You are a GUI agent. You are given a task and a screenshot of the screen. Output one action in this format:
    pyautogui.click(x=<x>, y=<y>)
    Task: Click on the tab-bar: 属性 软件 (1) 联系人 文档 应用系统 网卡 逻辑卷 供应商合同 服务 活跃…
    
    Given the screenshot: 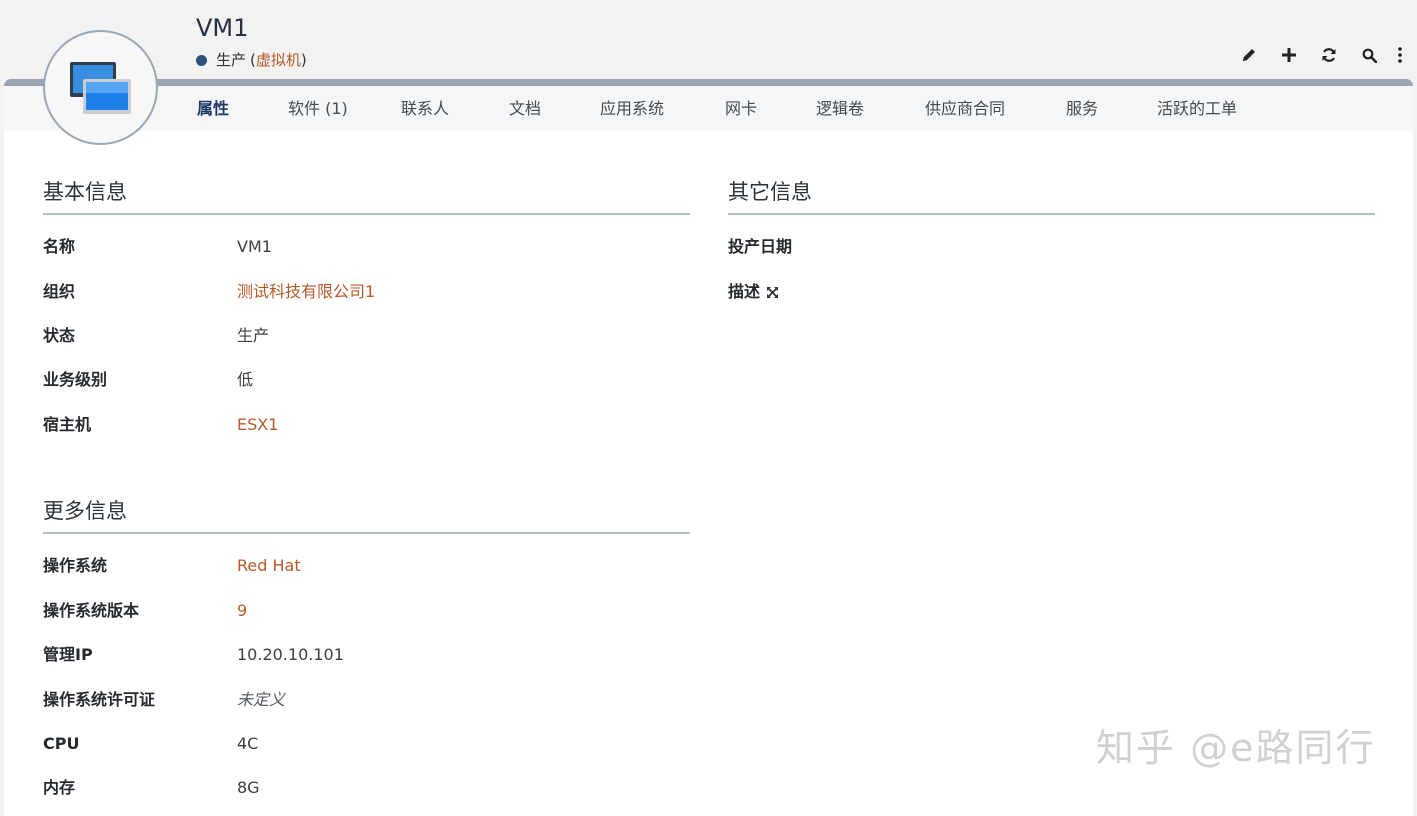 What is the action you would take?
    pyautogui.click(x=708, y=108)
    